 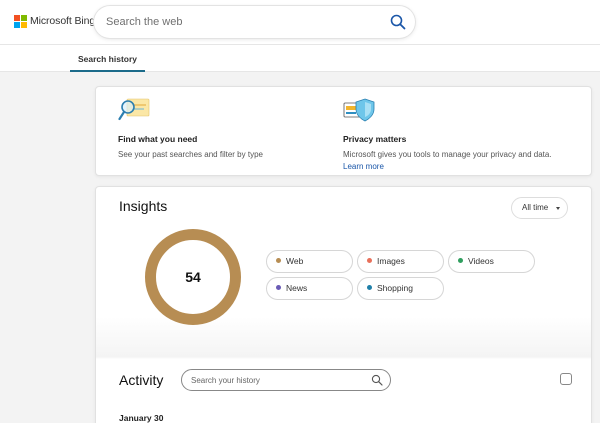 I want to click on logo-text: Microsoft Bing, so click(x=63, y=21).